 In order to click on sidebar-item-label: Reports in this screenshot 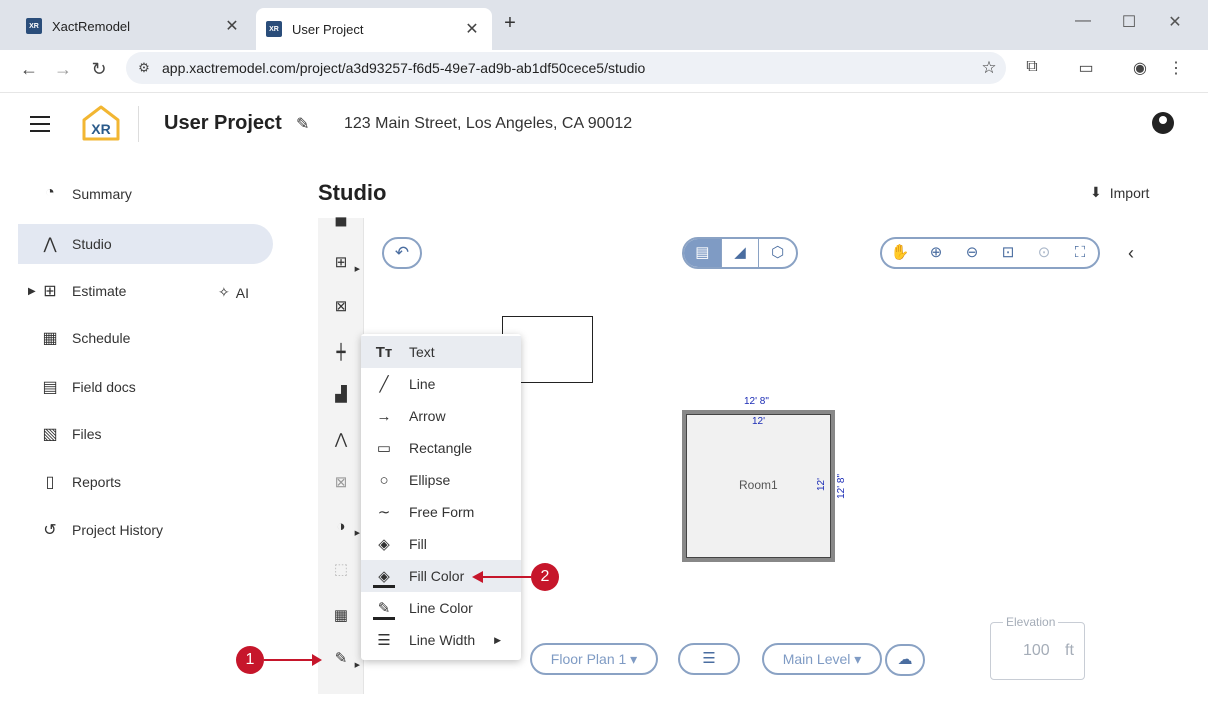, I will do `click(97, 482)`.